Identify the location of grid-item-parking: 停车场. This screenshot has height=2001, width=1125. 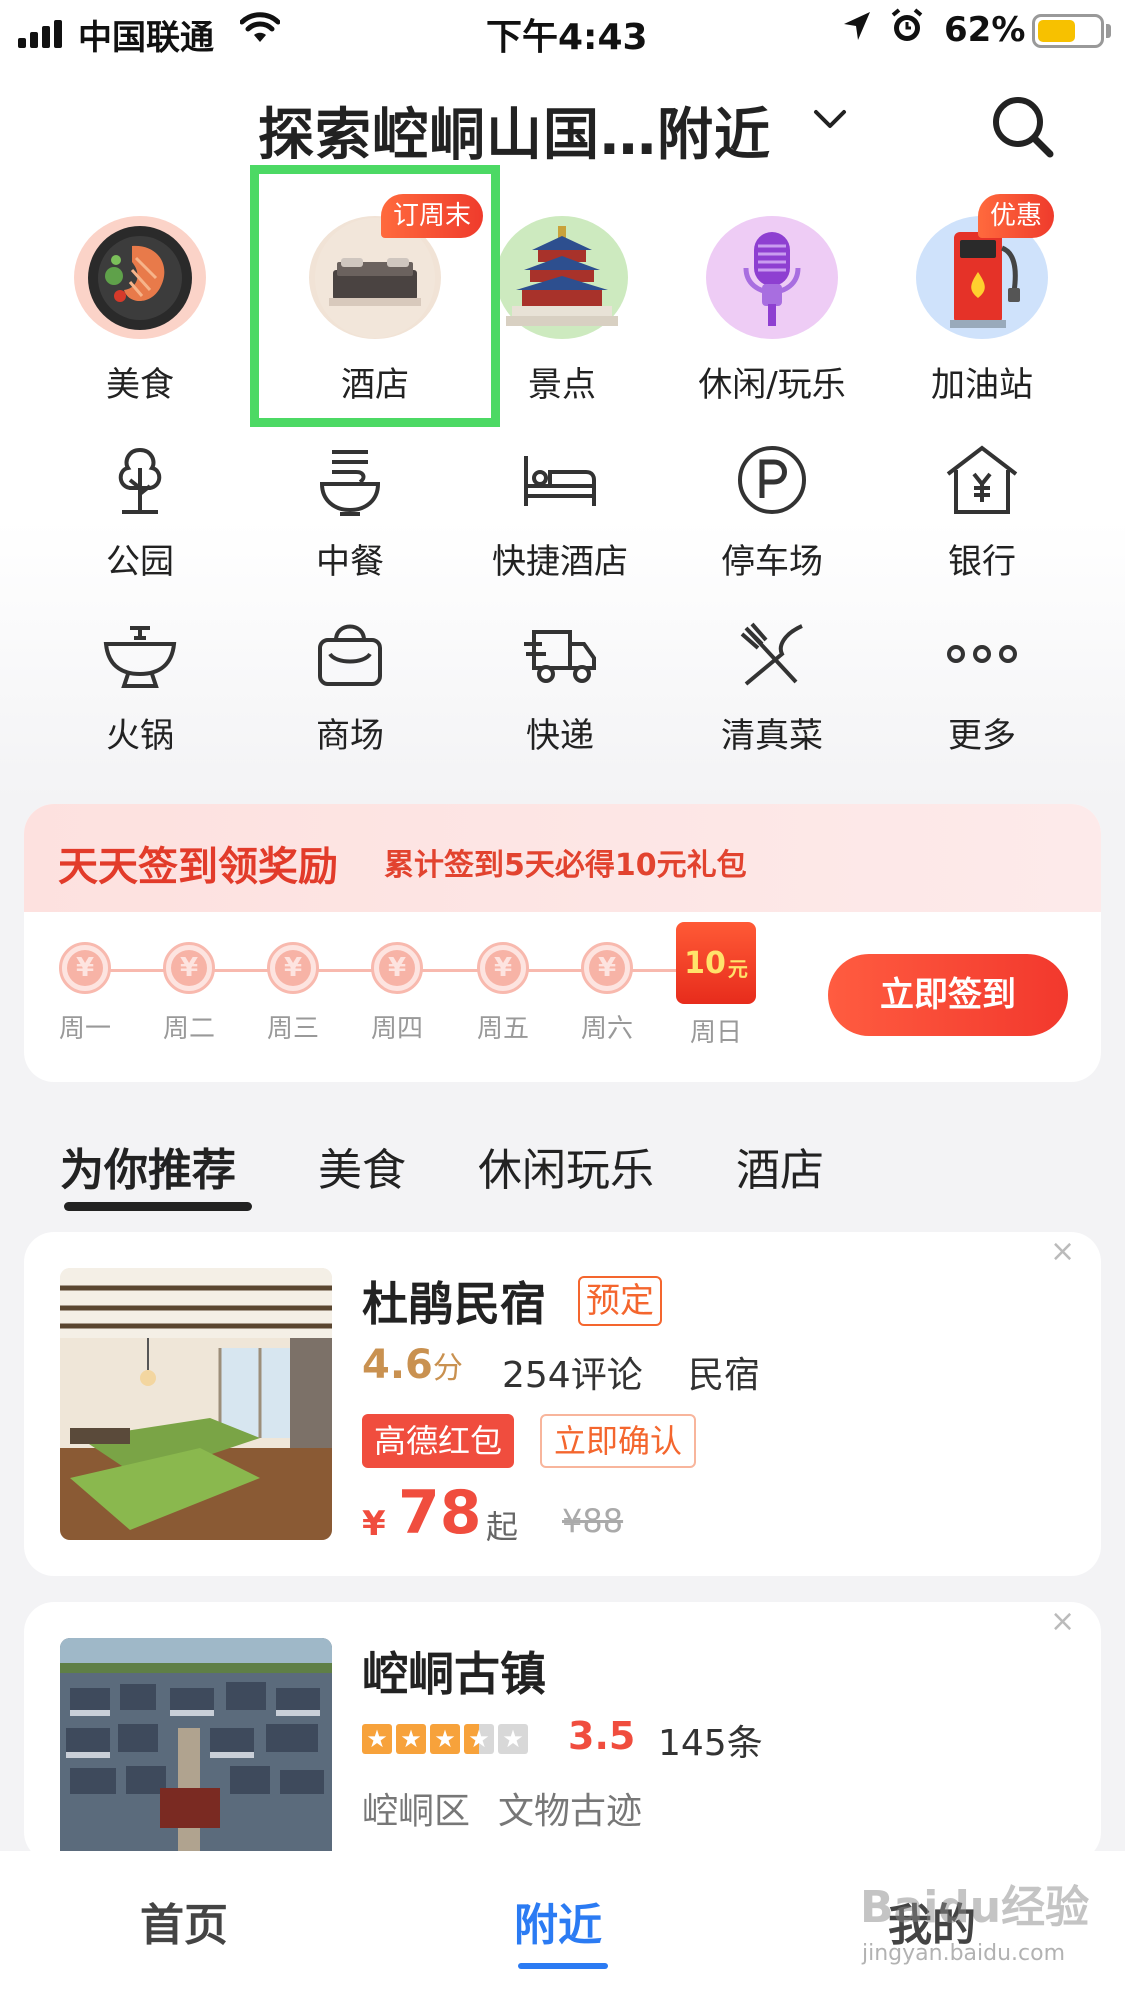
(772, 515).